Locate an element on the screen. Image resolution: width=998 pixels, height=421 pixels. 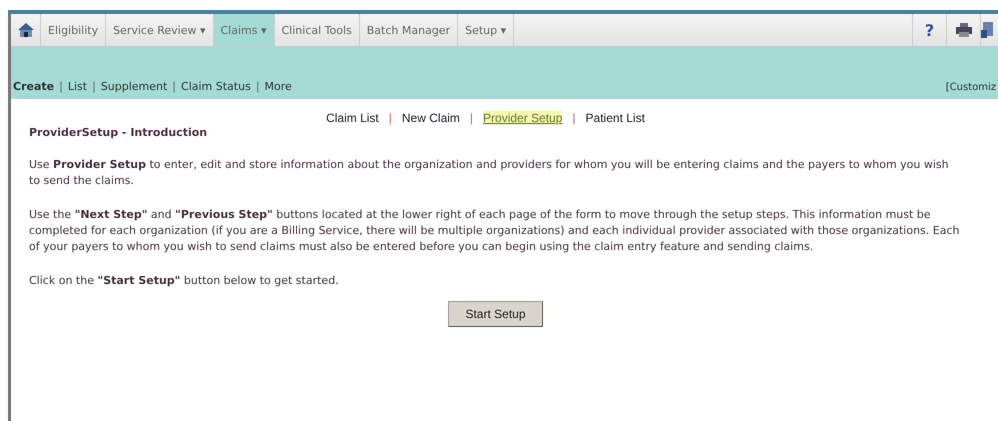
tab: Eligibility is located at coordinates (73, 30).